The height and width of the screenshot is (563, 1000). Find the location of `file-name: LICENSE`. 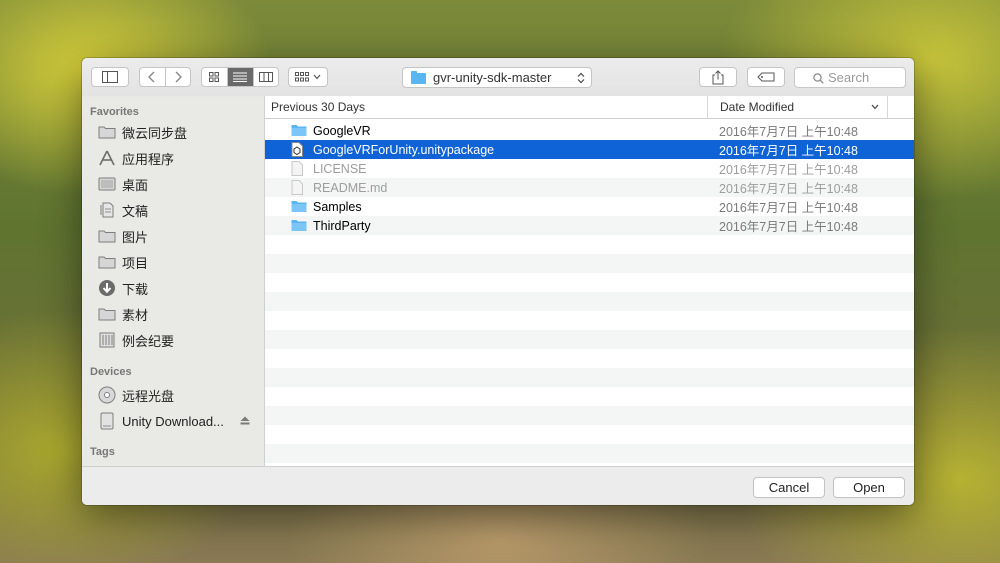

file-name: LICENSE is located at coordinates (340, 168).